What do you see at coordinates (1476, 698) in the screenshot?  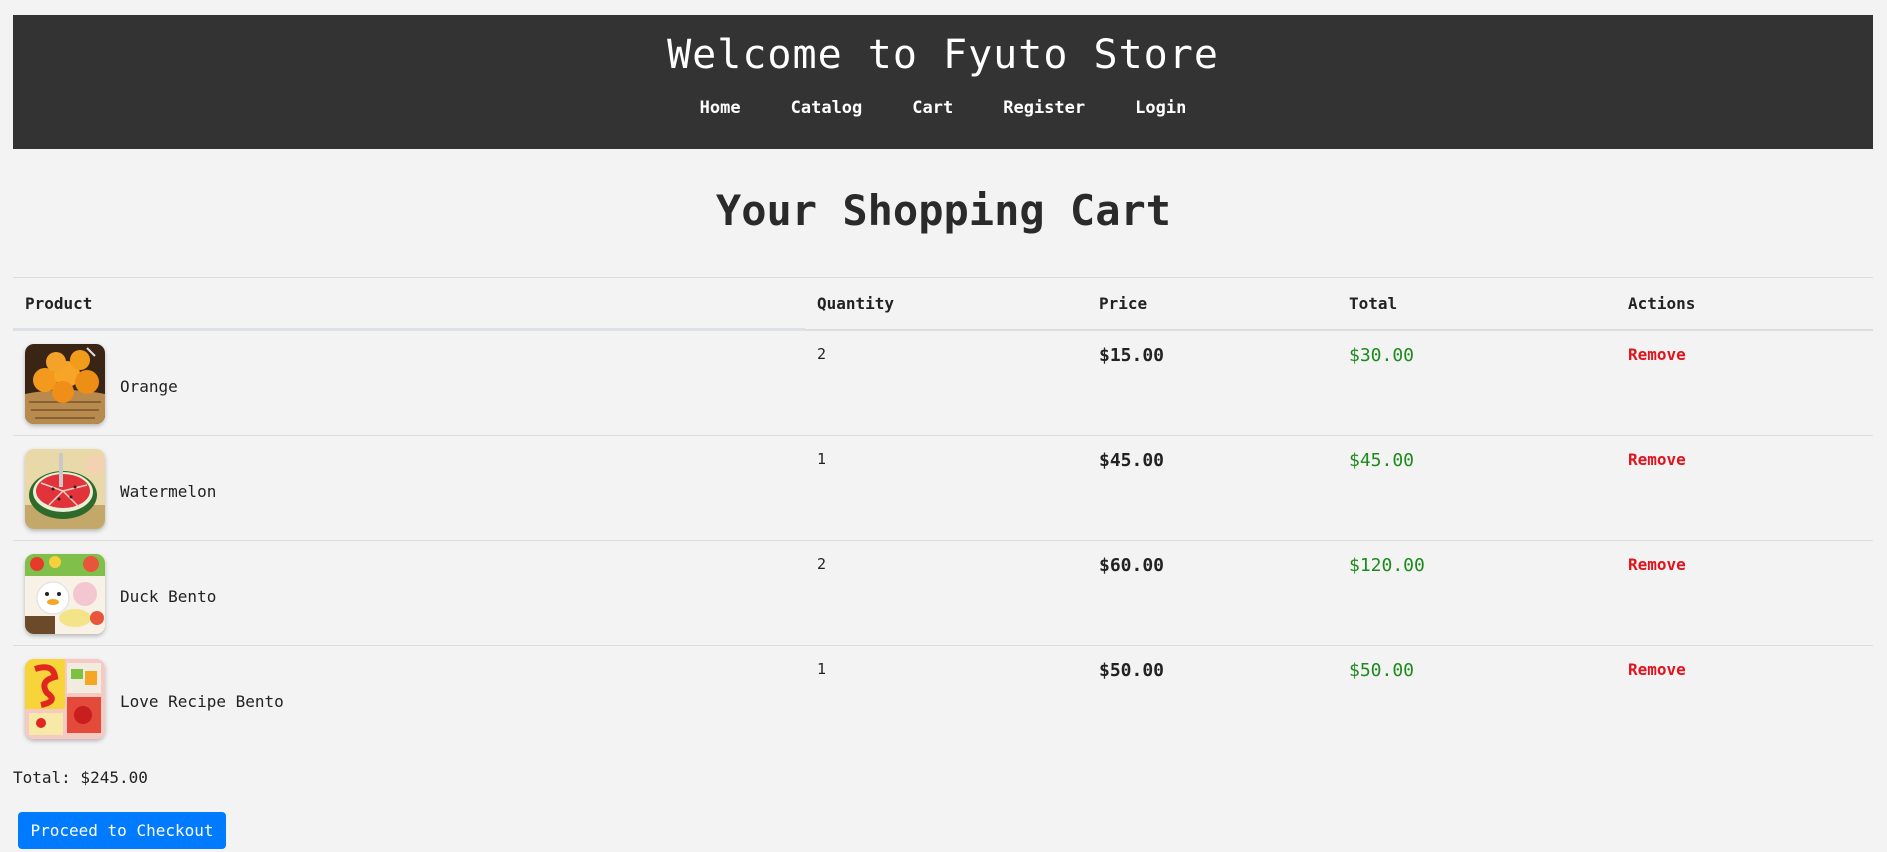 I see `total-cell: $50.00` at bounding box center [1476, 698].